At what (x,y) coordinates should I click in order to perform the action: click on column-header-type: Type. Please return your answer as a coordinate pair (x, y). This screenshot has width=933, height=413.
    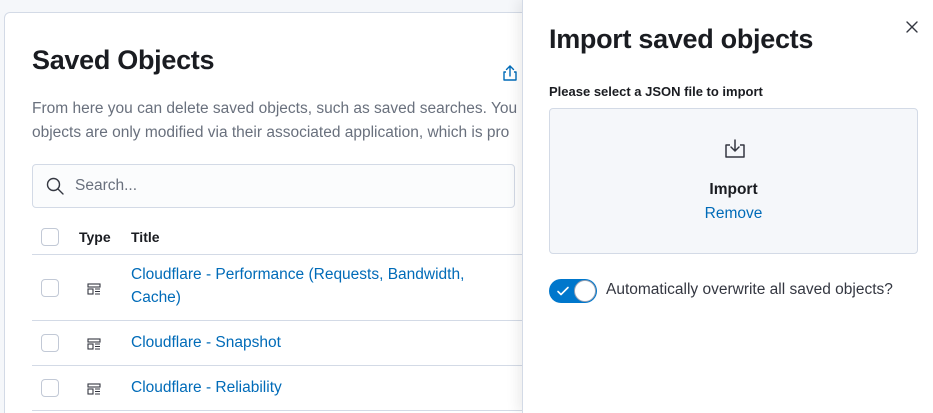
    Looking at the image, I should click on (95, 237).